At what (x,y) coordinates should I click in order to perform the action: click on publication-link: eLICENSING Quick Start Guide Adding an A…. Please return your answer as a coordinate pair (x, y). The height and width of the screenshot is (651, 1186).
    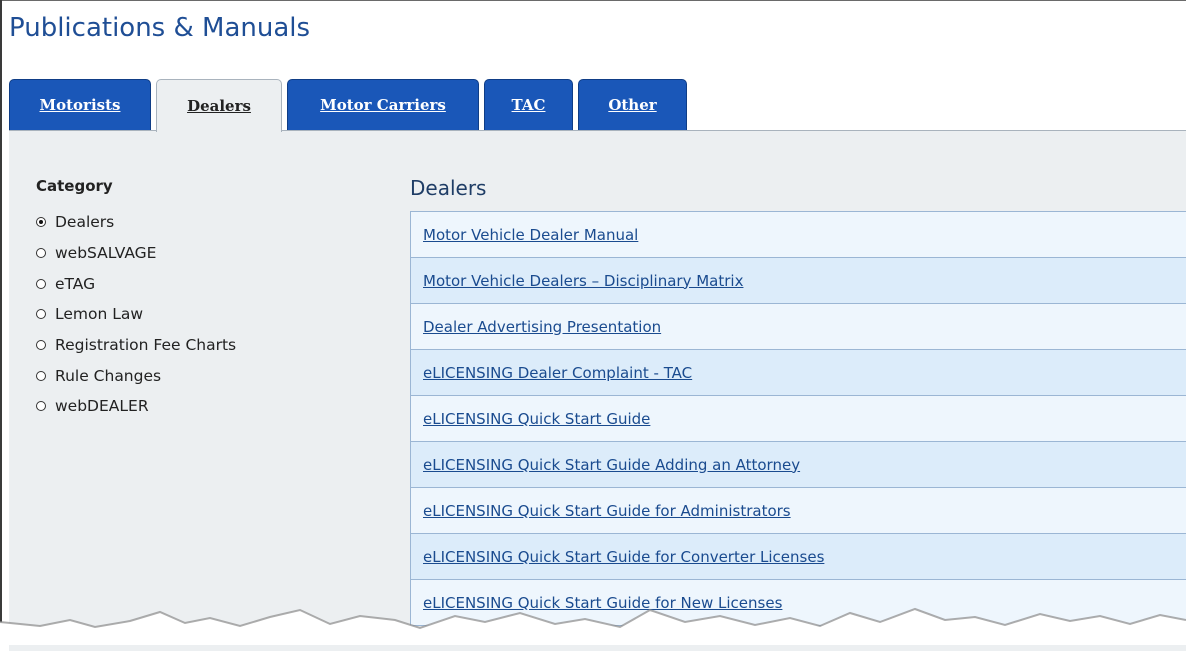
    Looking at the image, I should click on (611, 465).